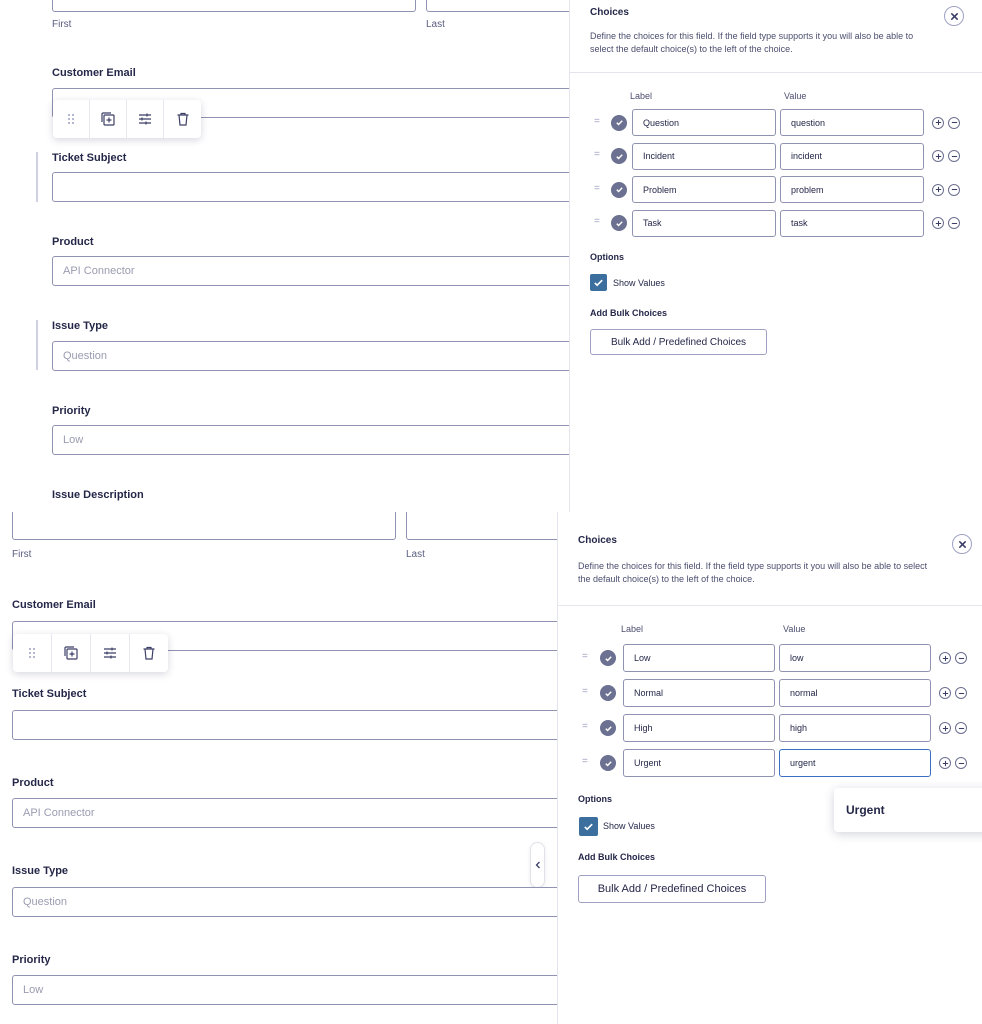 The height and width of the screenshot is (1024, 982). Describe the element at coordinates (704, 122) in the screenshot. I see `choice-label-input: Question` at that location.